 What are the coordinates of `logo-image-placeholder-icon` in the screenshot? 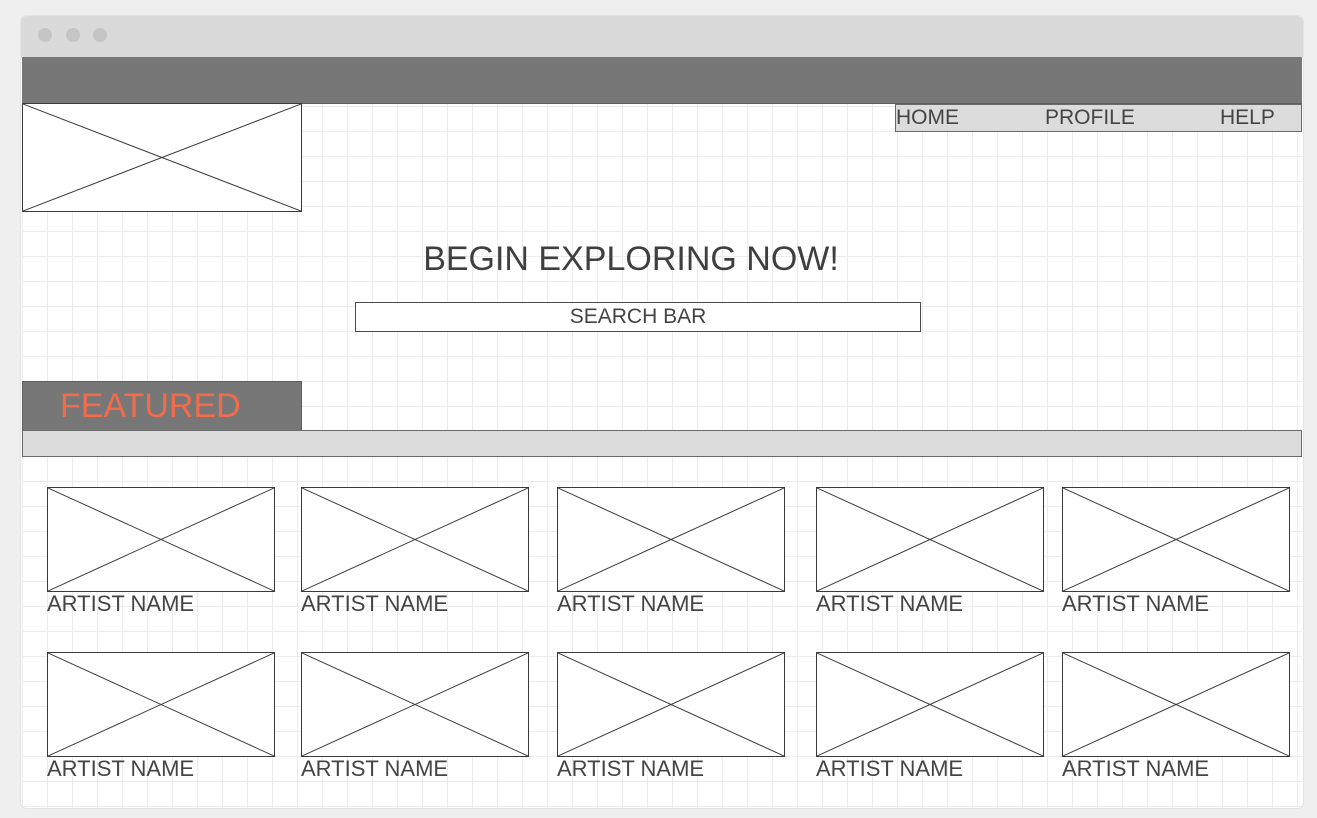 It's located at (162, 157).